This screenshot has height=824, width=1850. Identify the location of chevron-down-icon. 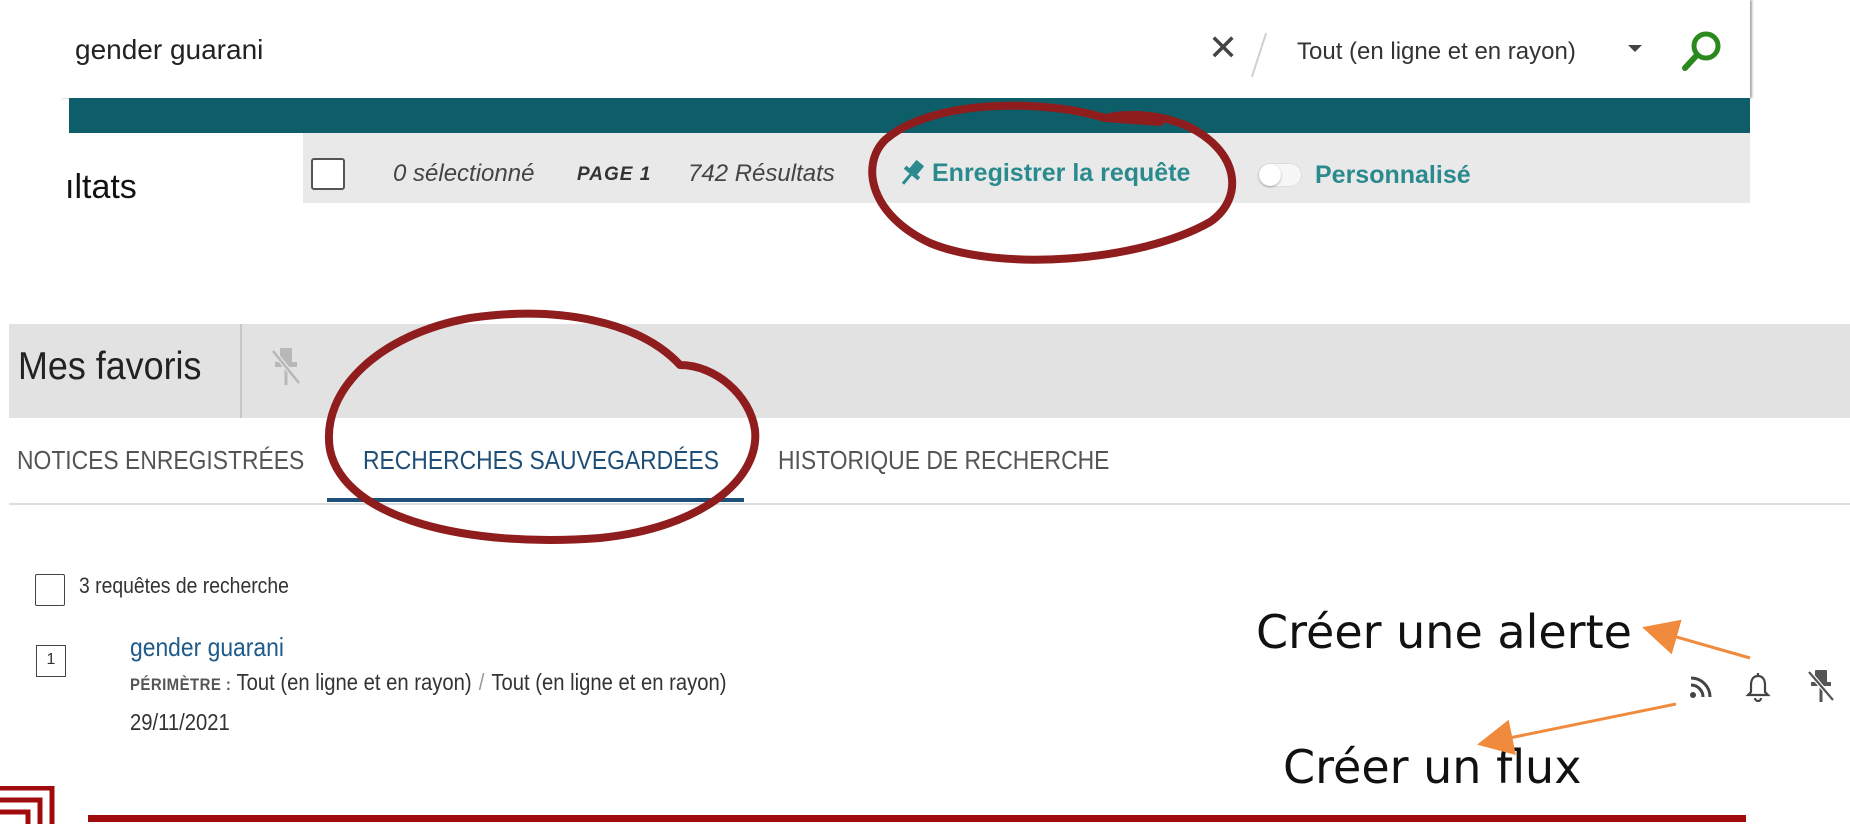
(1635, 48).